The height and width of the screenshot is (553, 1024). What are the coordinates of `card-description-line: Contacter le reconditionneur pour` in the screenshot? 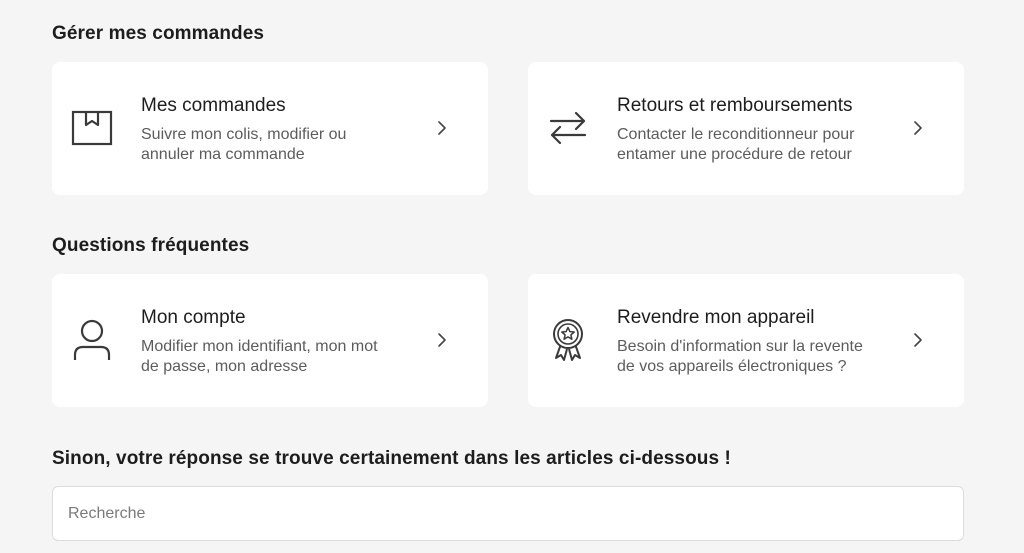 It's located at (736, 134).